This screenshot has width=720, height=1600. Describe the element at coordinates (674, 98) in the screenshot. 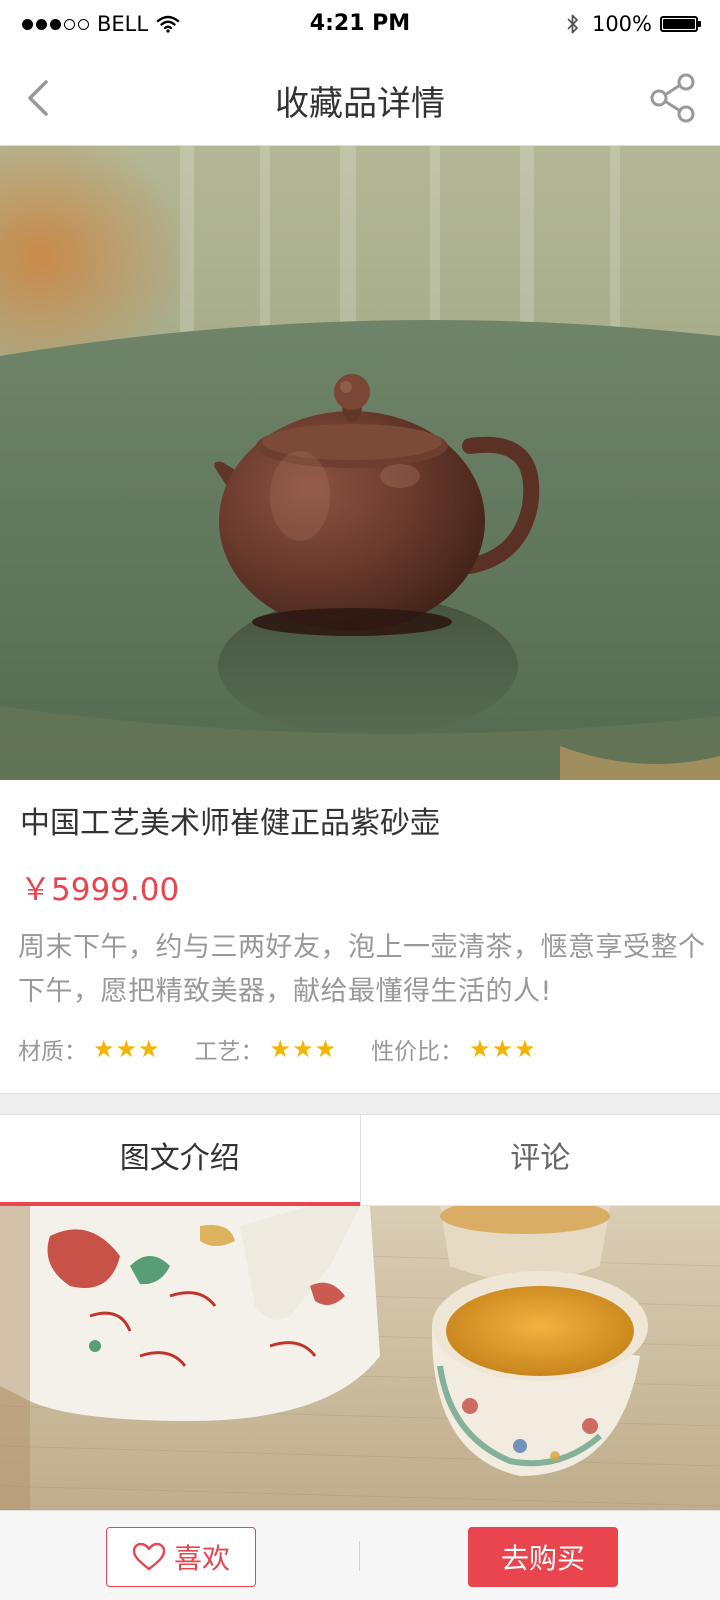

I see `share-icon` at that location.